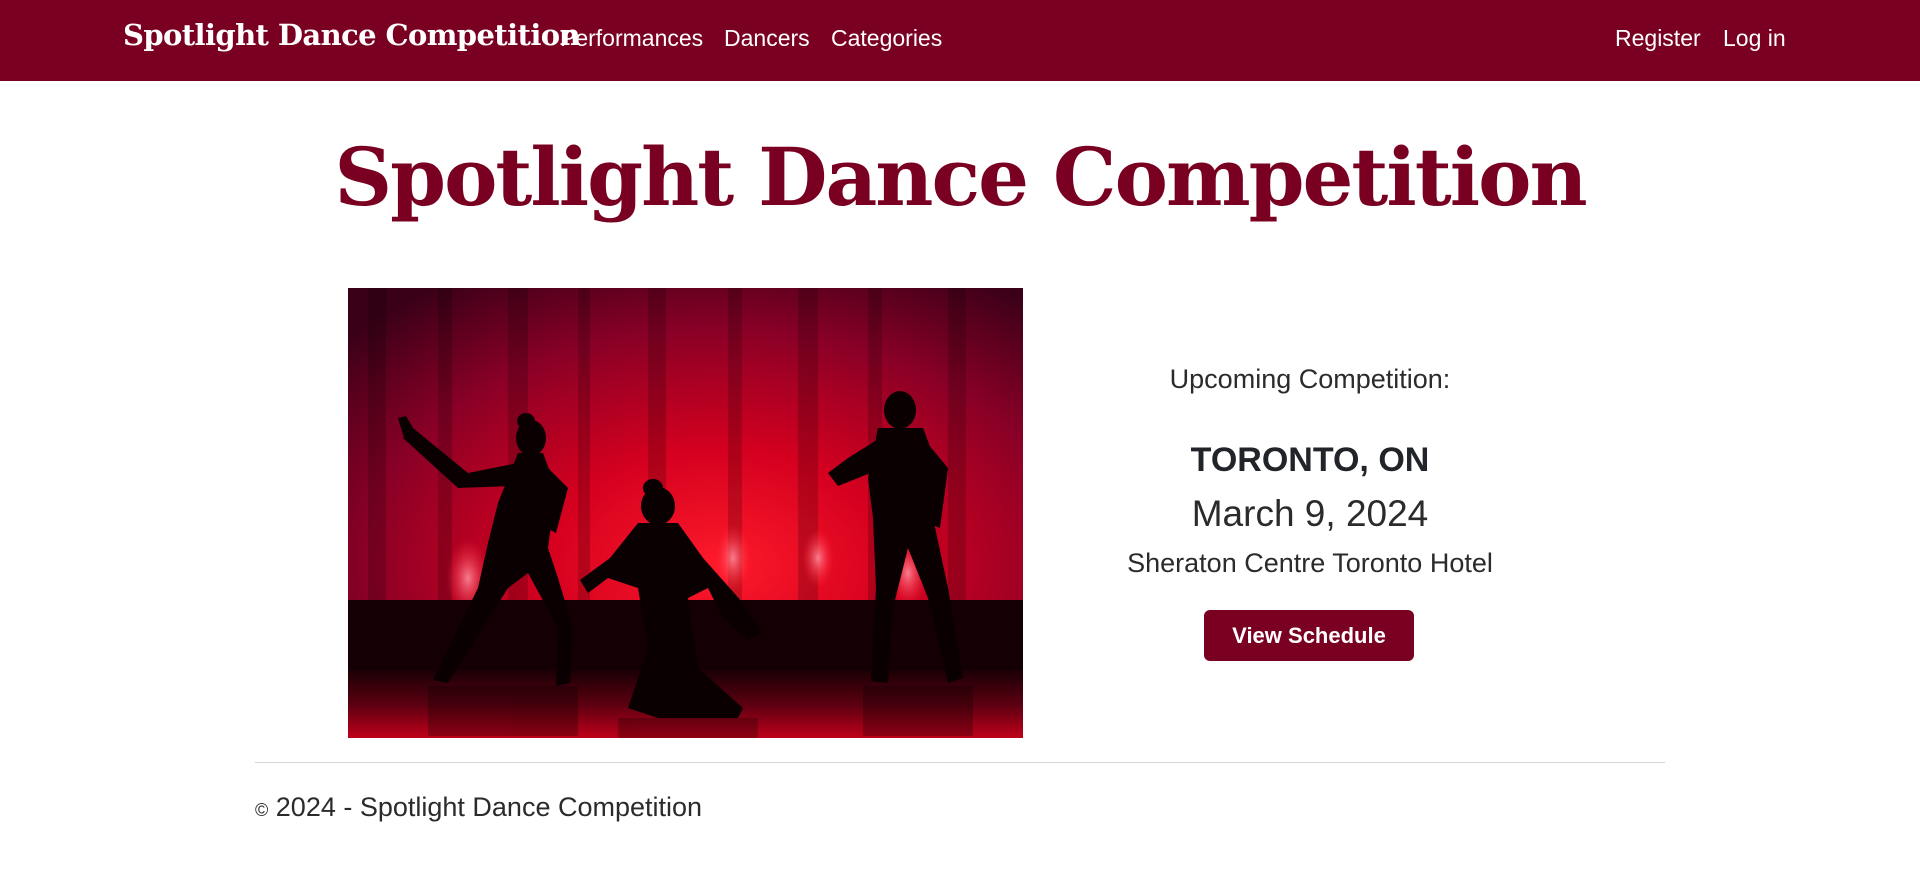  I want to click on competition-city: TORONTO, ON, so click(1310, 460).